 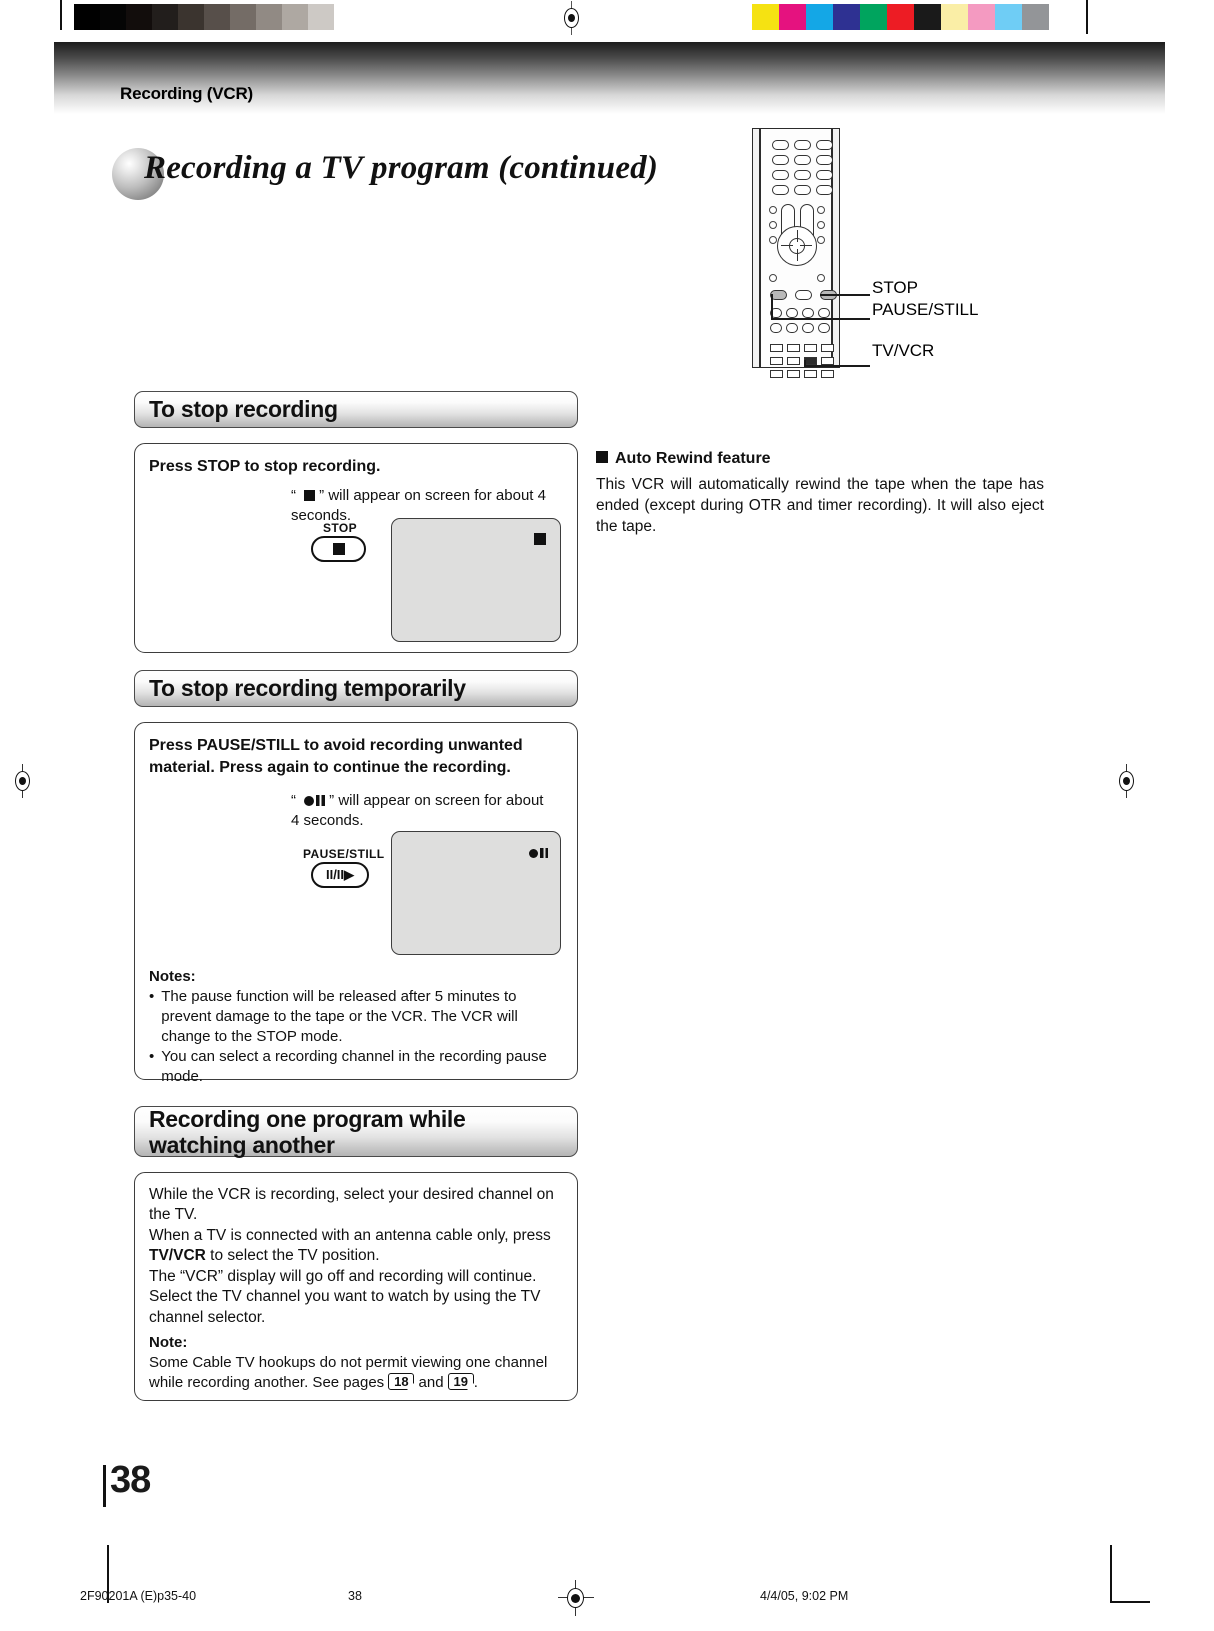 What do you see at coordinates (805, 363) in the screenshot?
I see `leader-line-tvvcr-stub` at bounding box center [805, 363].